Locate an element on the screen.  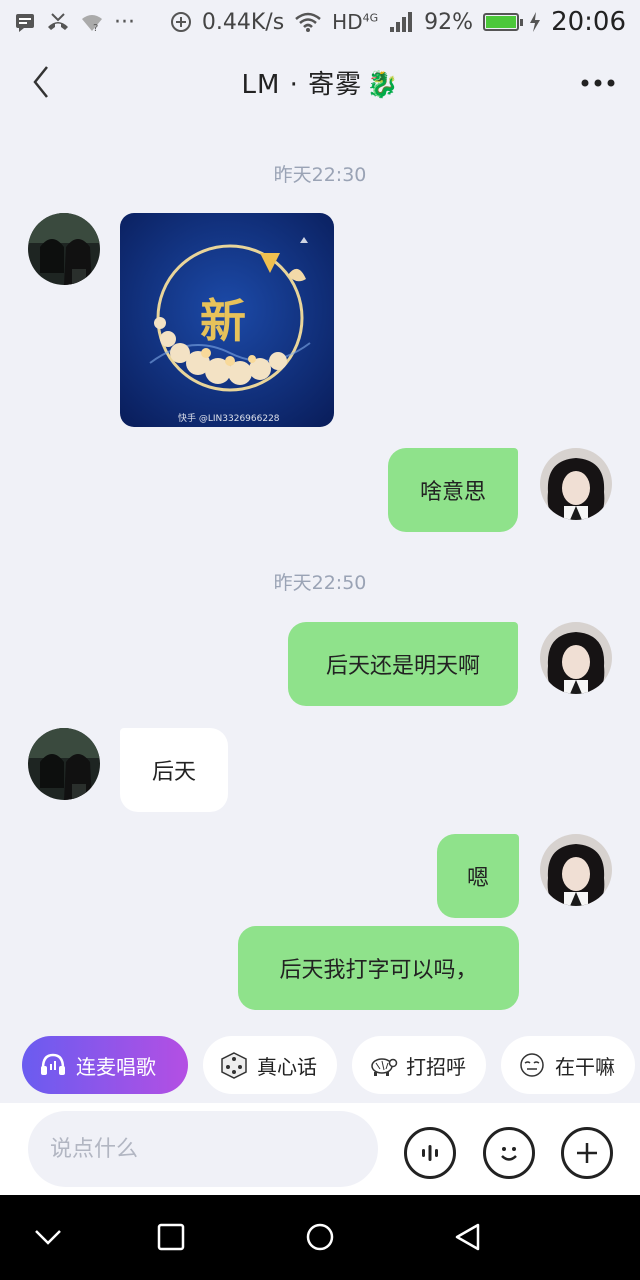
greeting-card-image: 新 快手 @LIN3326966228 is located at coordinates (227, 320).